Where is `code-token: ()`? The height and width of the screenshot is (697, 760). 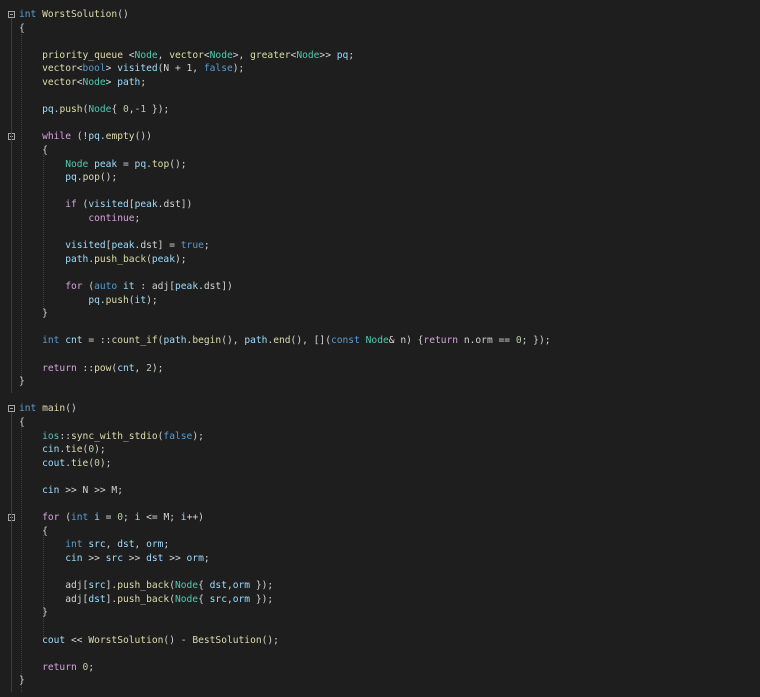
code-token: () is located at coordinates (71, 409).